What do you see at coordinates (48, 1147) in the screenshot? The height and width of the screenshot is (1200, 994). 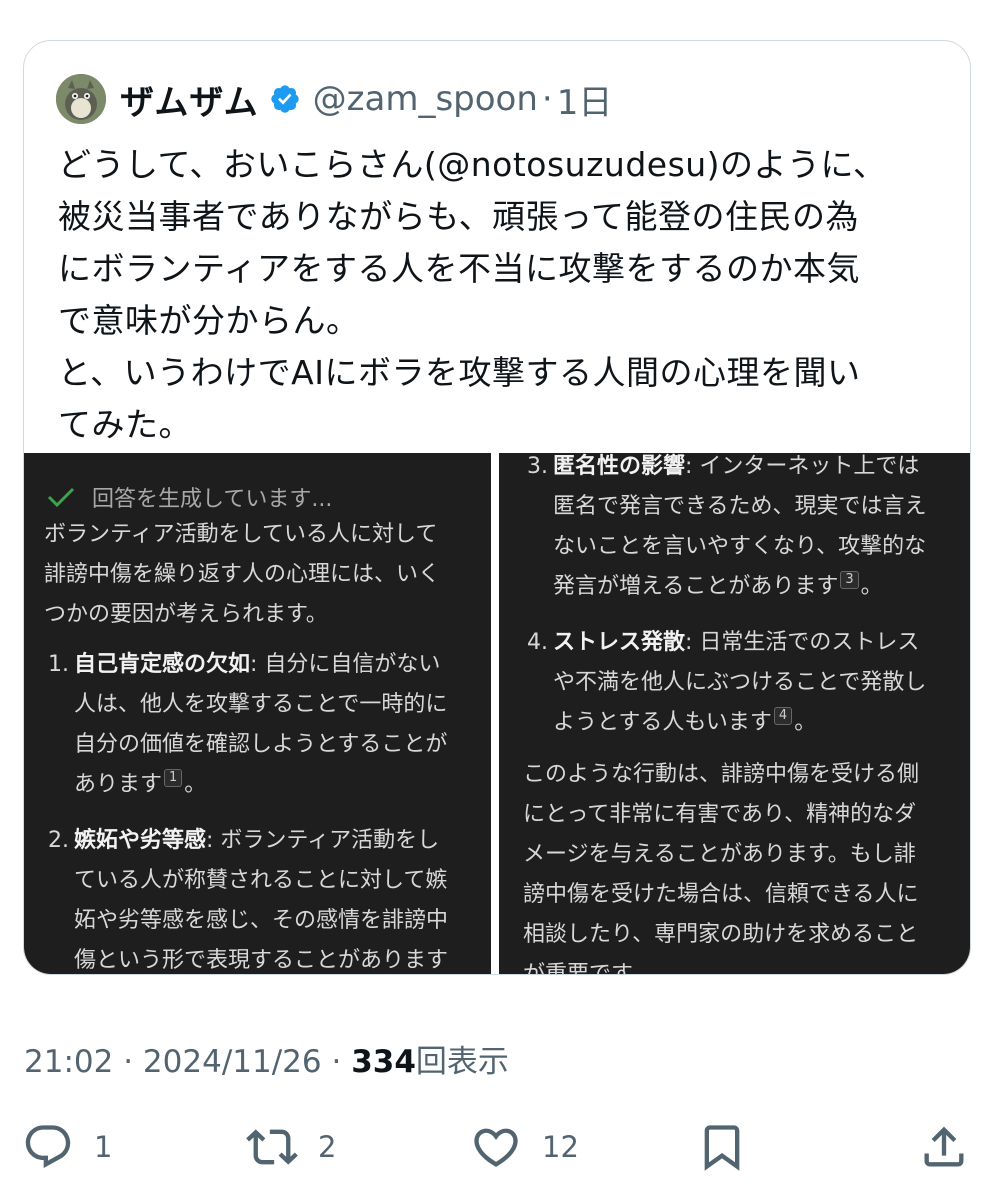 I see `reply-icon` at bounding box center [48, 1147].